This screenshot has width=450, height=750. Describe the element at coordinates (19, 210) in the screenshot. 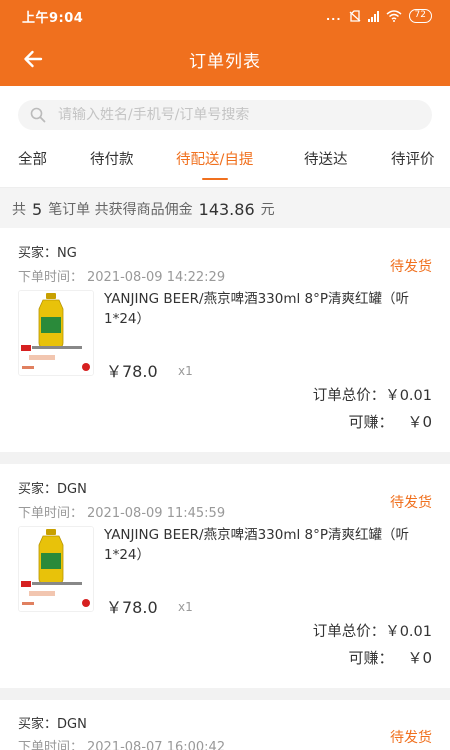

I see `summary-prefix: 共` at that location.